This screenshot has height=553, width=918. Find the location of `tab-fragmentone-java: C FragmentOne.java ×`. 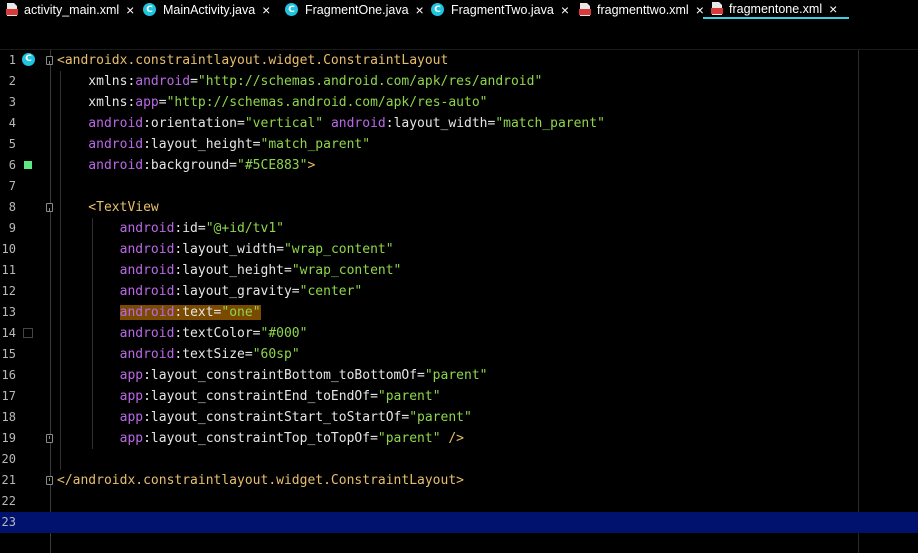

tab-fragmentone-java: C FragmentOne.java × is located at coordinates (350, 9).